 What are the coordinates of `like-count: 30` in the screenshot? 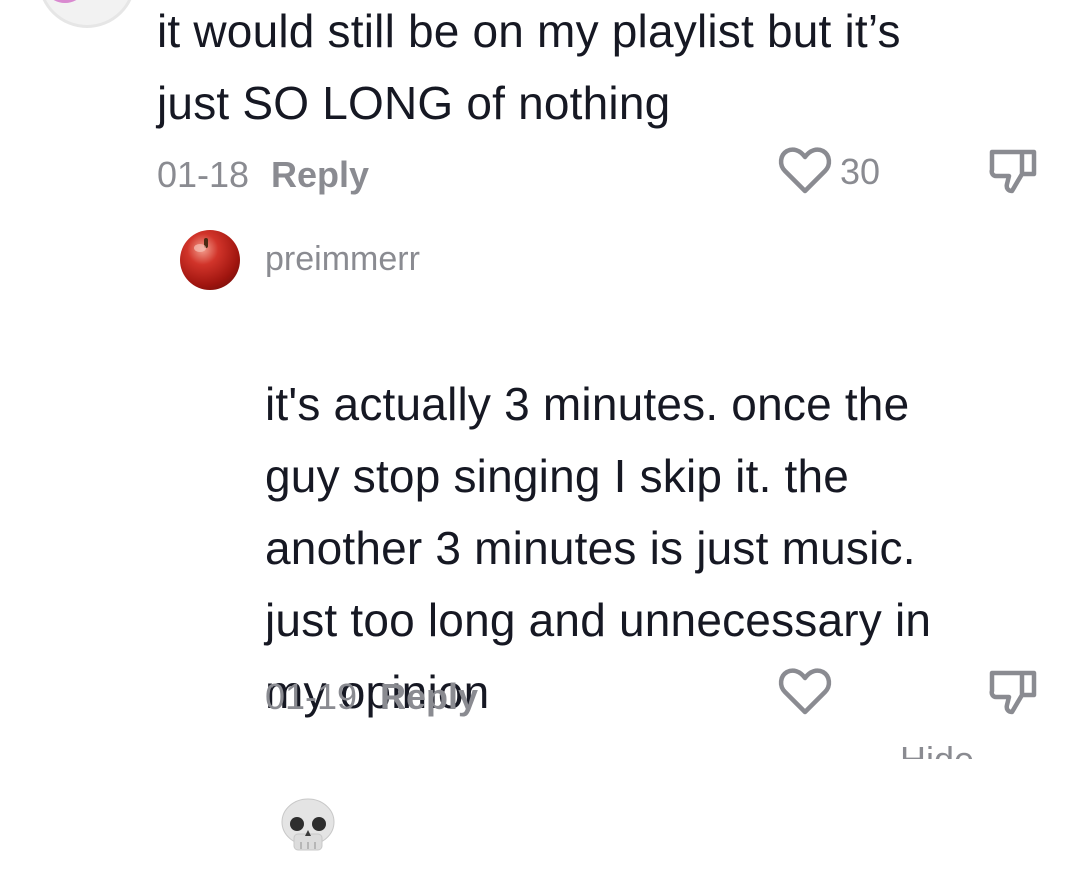 It's located at (860, 171).